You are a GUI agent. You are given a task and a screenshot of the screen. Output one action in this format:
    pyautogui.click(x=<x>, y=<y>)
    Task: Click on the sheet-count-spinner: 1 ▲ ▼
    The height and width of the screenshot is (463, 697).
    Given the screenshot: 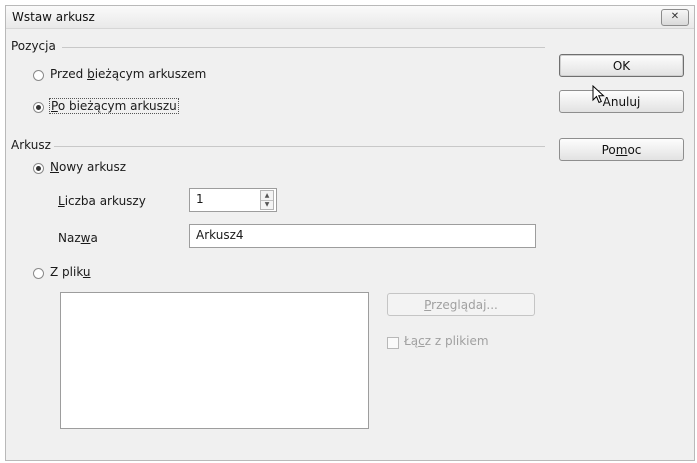 What is the action you would take?
    pyautogui.click(x=233, y=200)
    